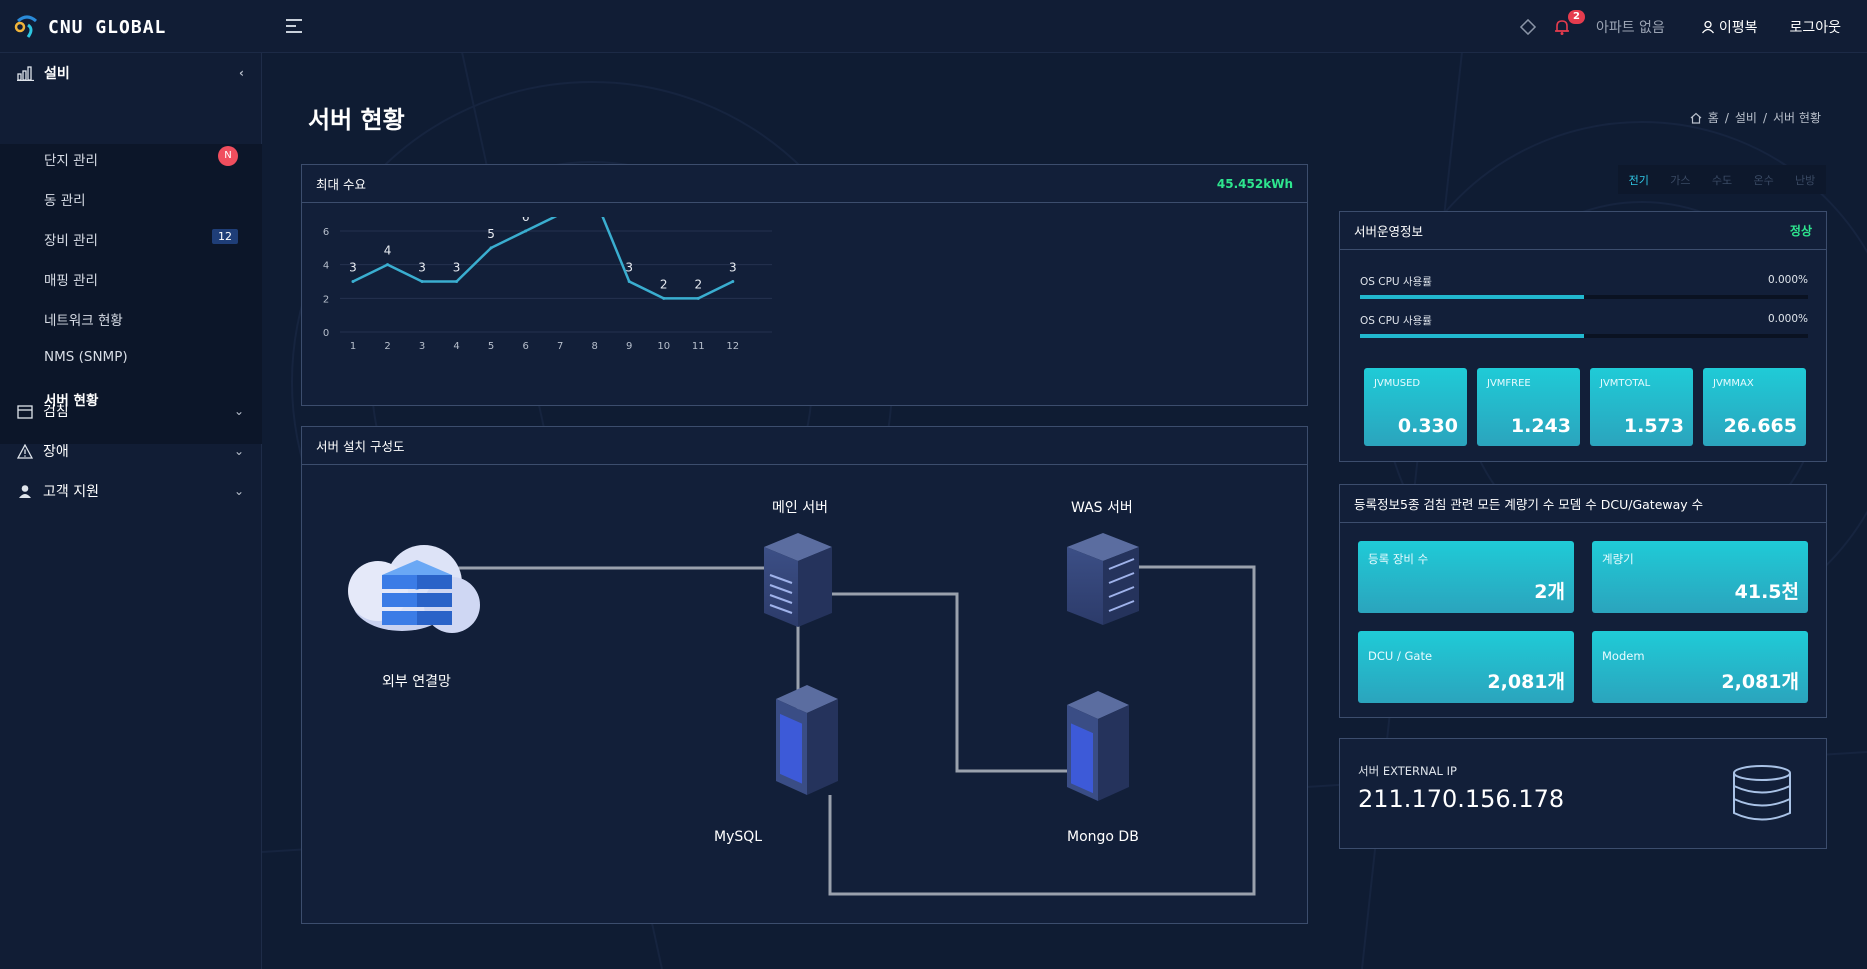  I want to click on sidebar-item-building: 동 관리, so click(65, 199).